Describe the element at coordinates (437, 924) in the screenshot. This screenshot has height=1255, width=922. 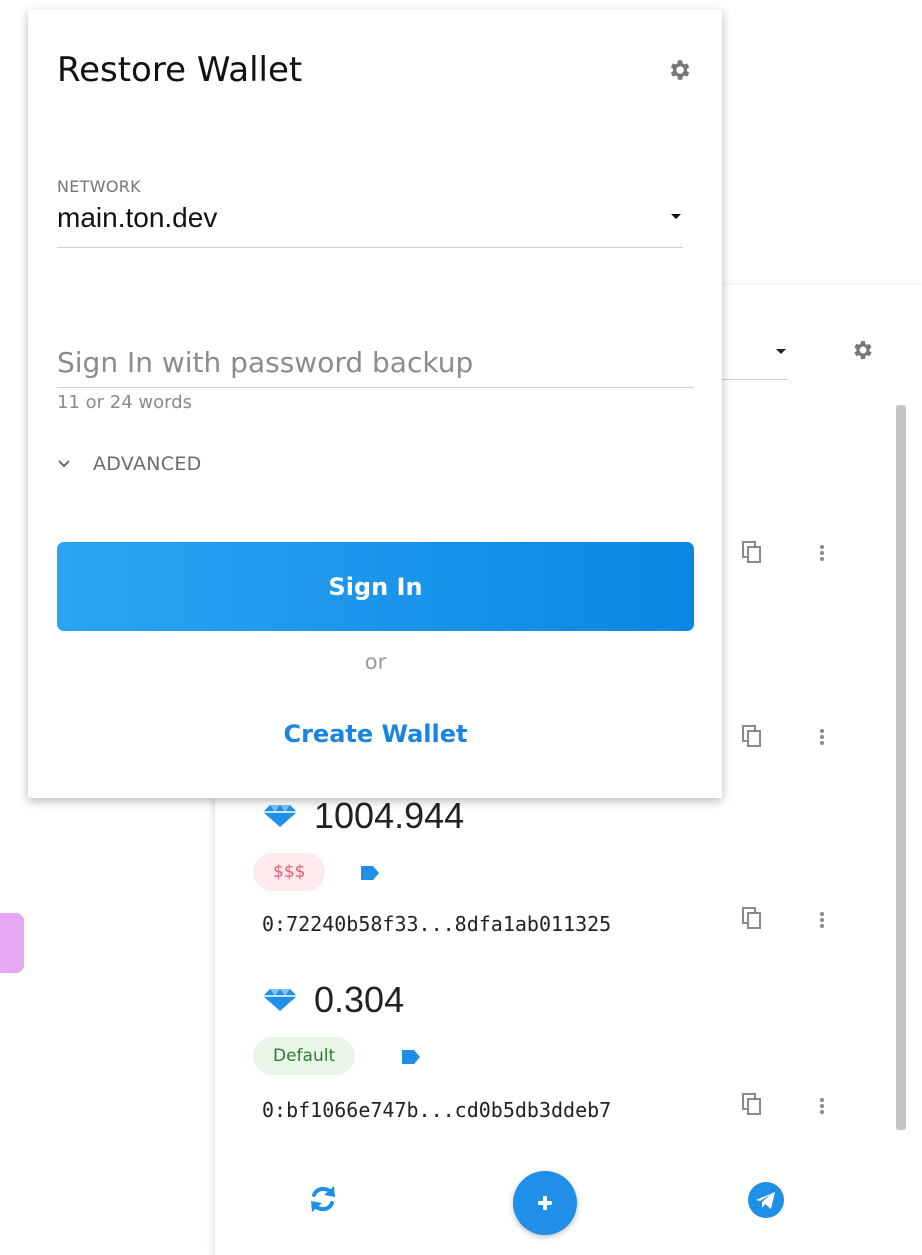
I see `account-address: 0:72240b58f33...8dfa1ab011325` at that location.